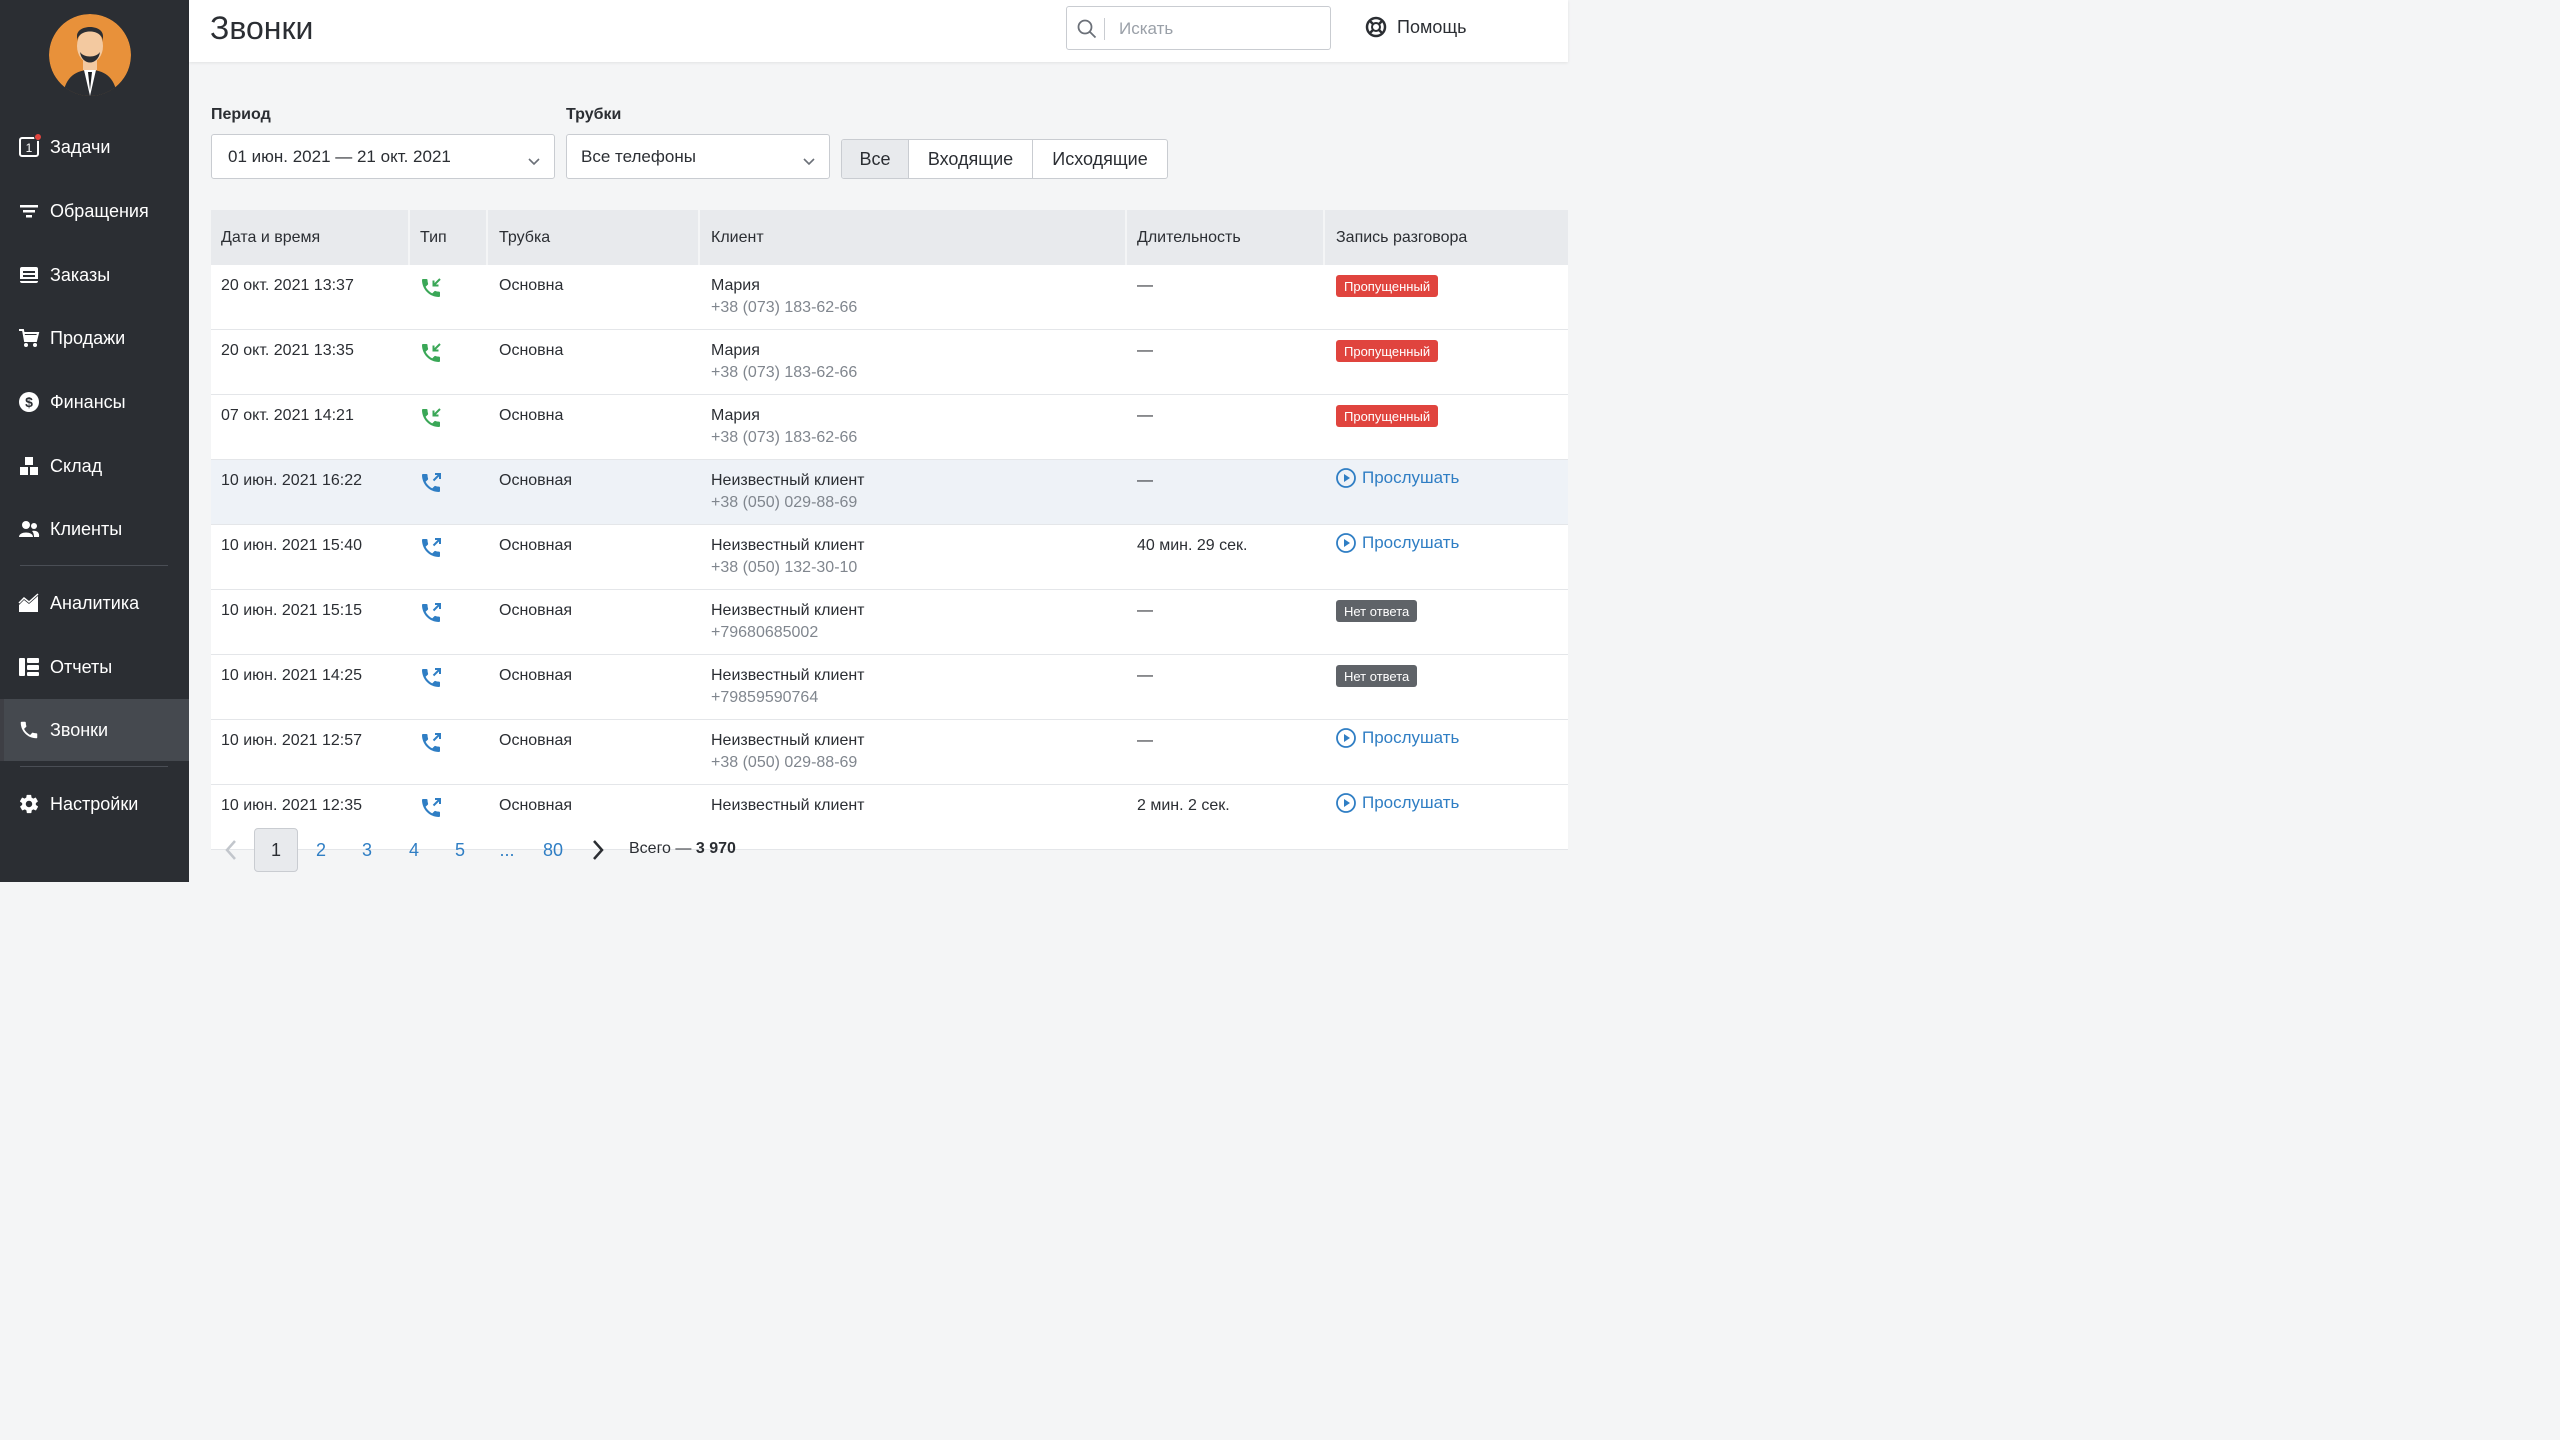  What do you see at coordinates (81, 666) in the screenshot?
I see `sidebar-item-label: Отчеты` at bounding box center [81, 666].